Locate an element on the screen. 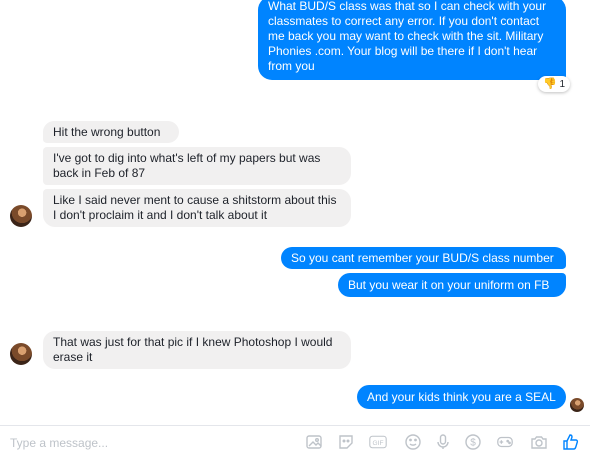 The height and width of the screenshot is (452, 590). message-composer: GIF $ is located at coordinates (295, 438).